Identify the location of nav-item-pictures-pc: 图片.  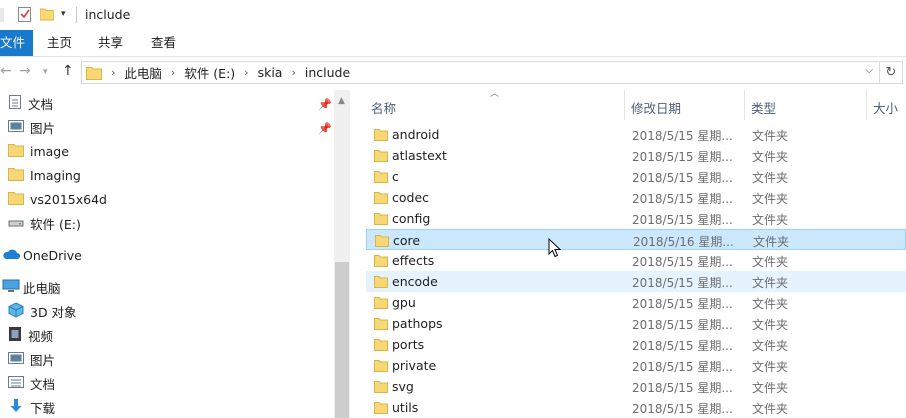
(31, 359).